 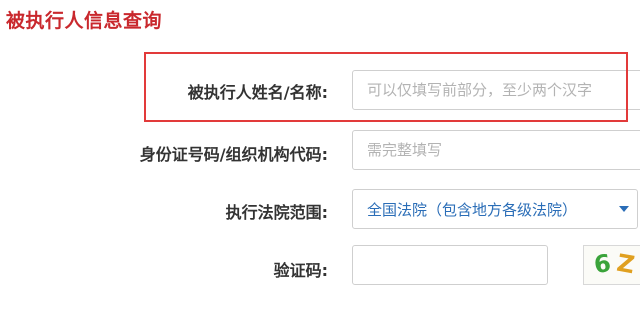 I want to click on captcha-input, so click(x=450, y=265).